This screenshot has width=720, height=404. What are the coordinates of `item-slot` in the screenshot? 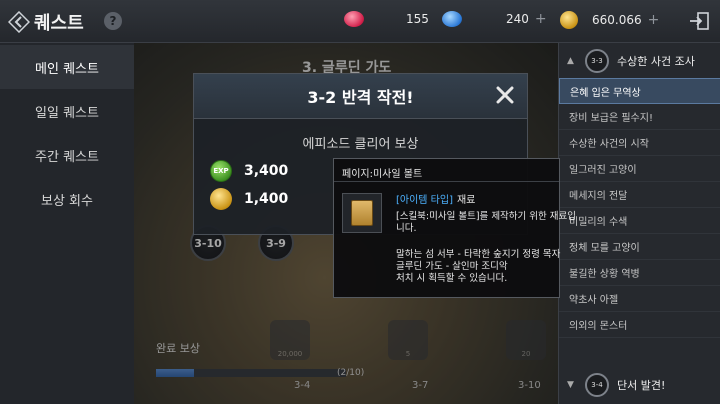 It's located at (362, 213).